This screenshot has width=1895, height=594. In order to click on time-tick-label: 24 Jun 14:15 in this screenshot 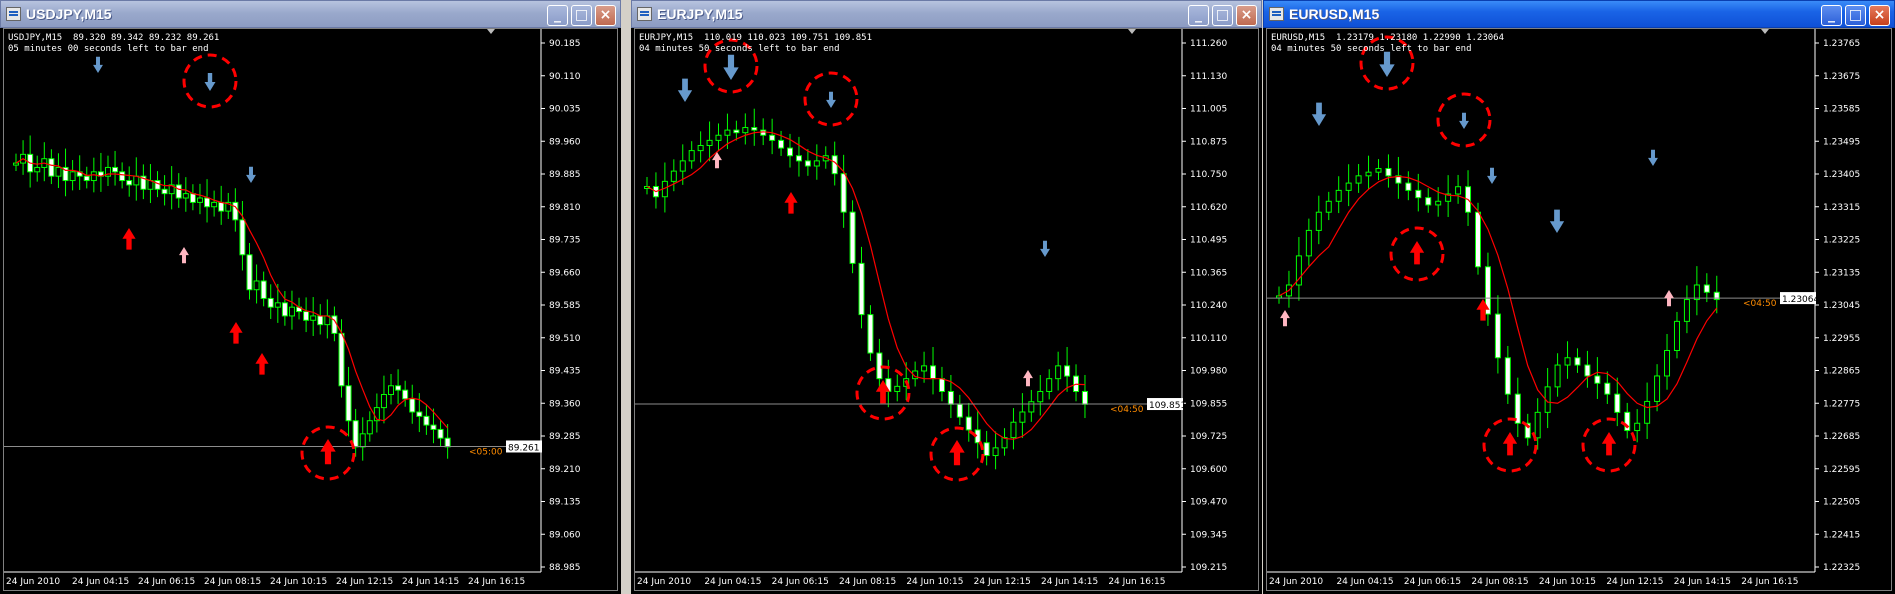, I will do `click(1702, 582)`.